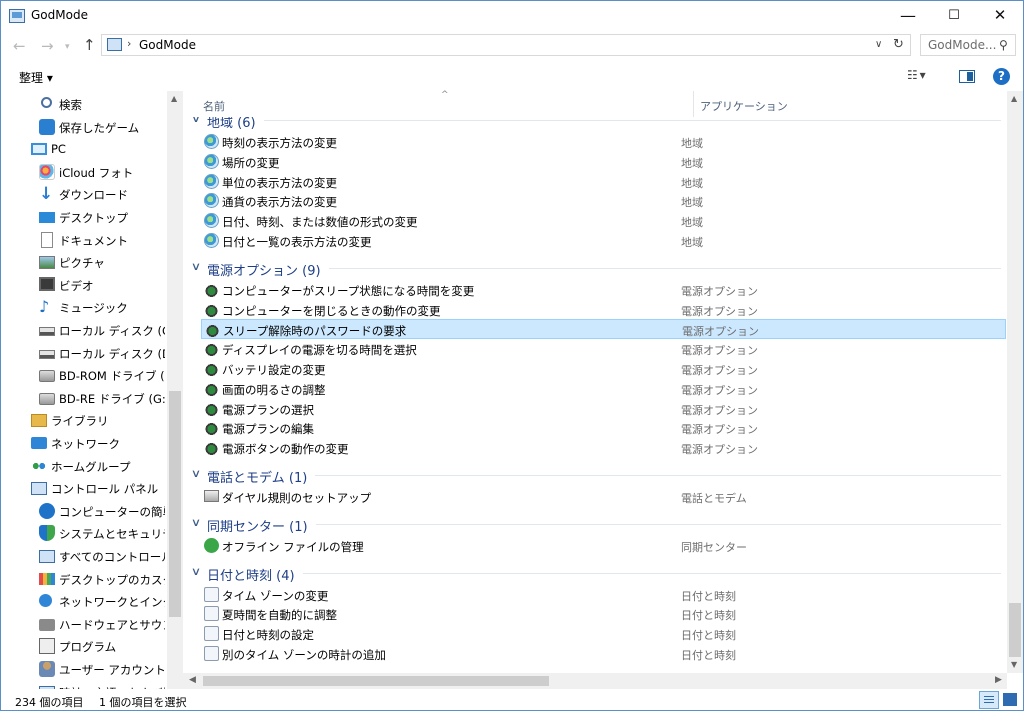  I want to click on list-item: 電源プランの編集 電源オプション, so click(603, 428).